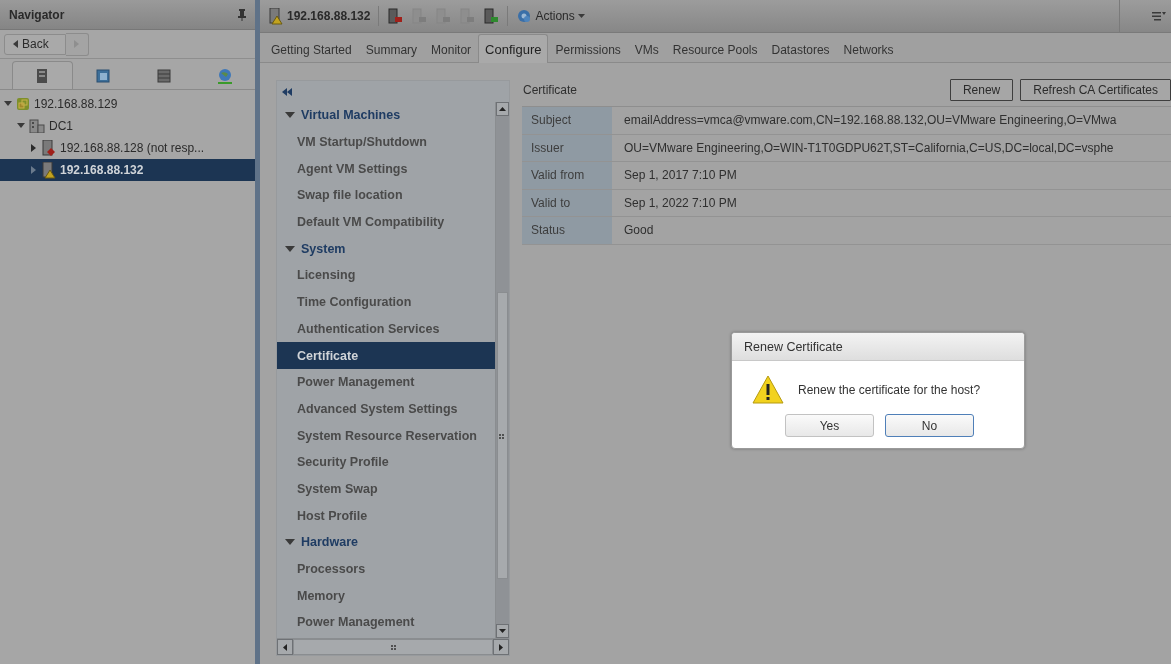 This screenshot has width=1171, height=664. I want to click on tab: VMs, so click(646, 49).